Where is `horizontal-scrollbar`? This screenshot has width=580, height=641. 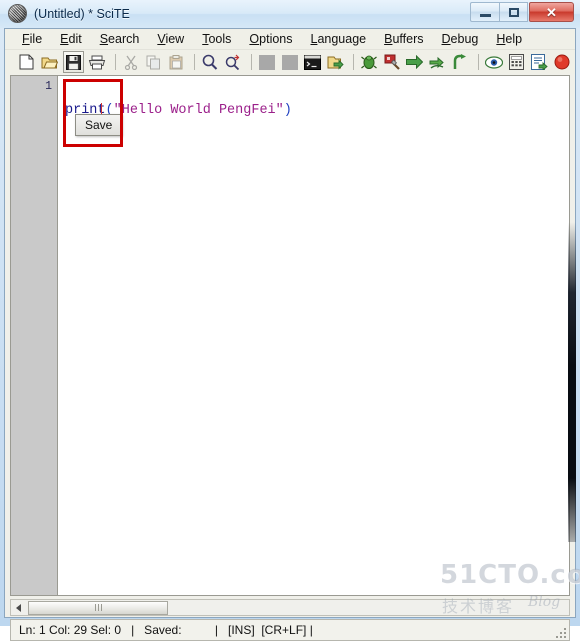 horizontal-scrollbar is located at coordinates (290, 607).